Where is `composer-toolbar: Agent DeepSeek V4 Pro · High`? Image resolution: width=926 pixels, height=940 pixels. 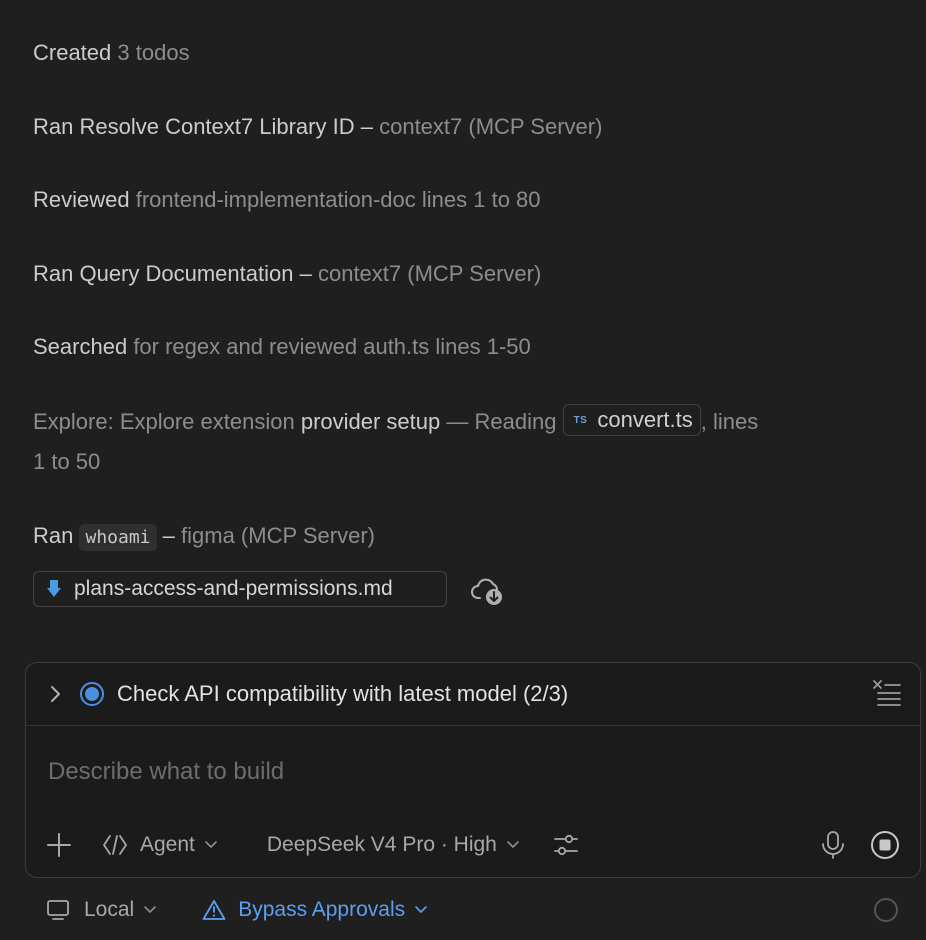
composer-toolbar: Agent DeepSeek V4 Pro · High is located at coordinates (473, 845).